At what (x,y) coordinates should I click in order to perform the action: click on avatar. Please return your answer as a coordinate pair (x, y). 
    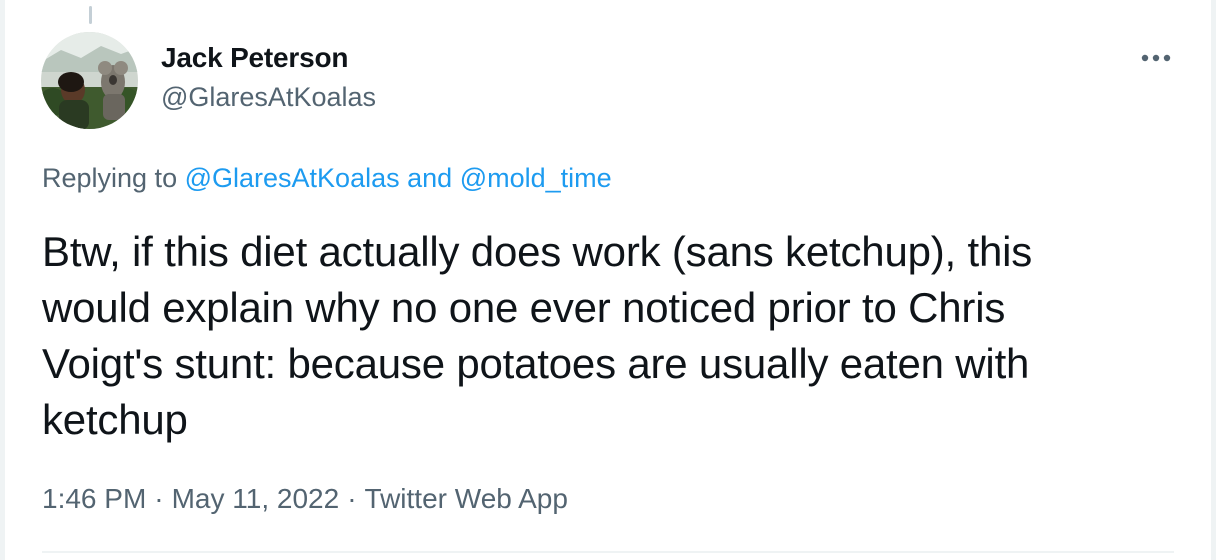
    Looking at the image, I should click on (89, 80).